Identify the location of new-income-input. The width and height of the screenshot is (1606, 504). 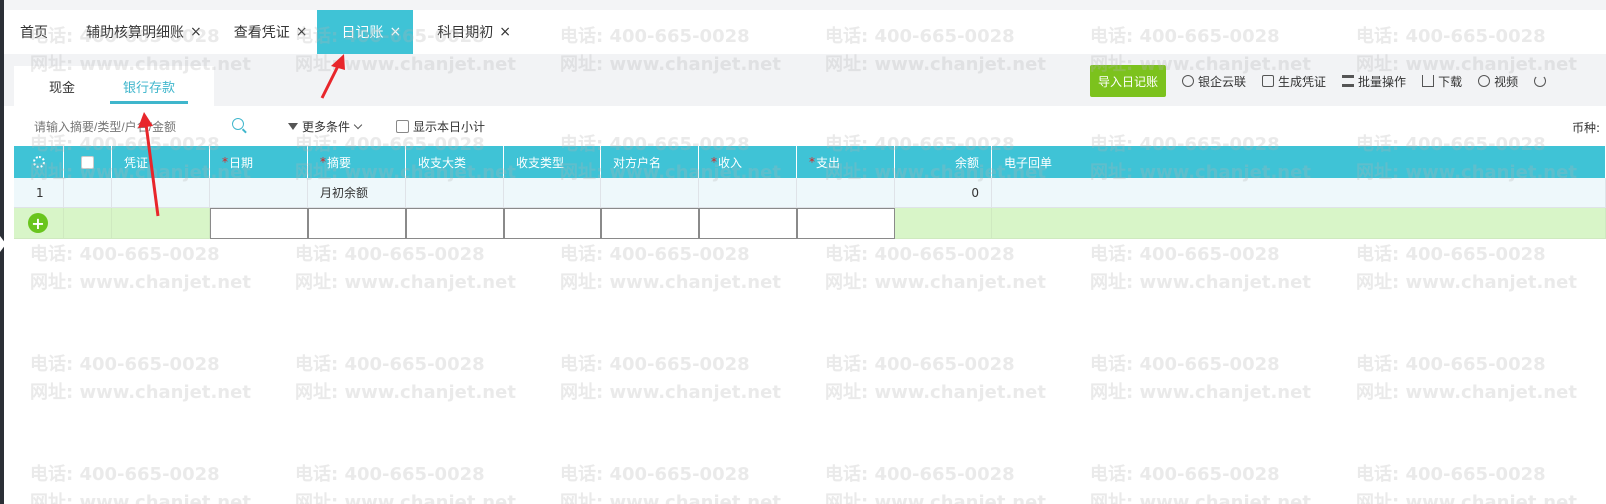
(748, 223).